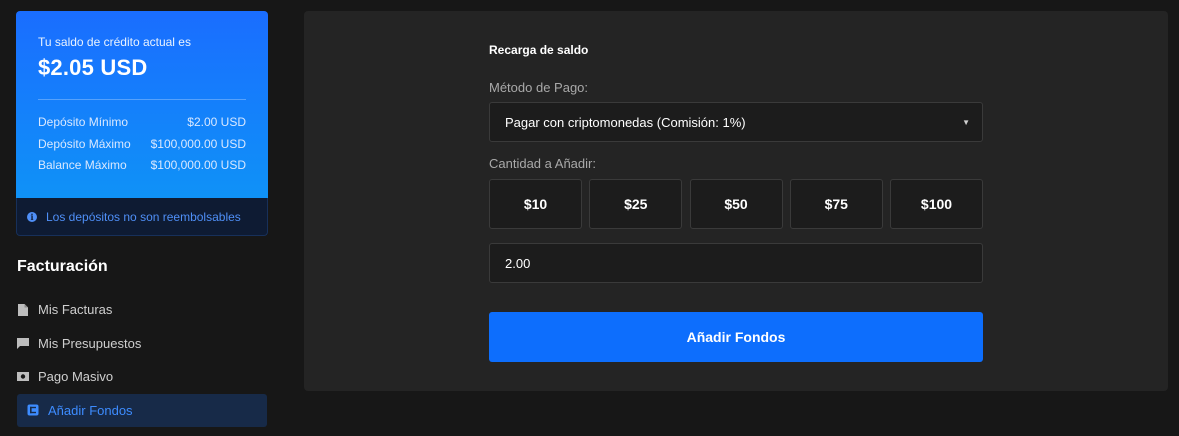 Image resolution: width=1179 pixels, height=436 pixels. I want to click on limit-row-max-balance: Balance Máximo $100,000.00 USD, so click(142, 166).